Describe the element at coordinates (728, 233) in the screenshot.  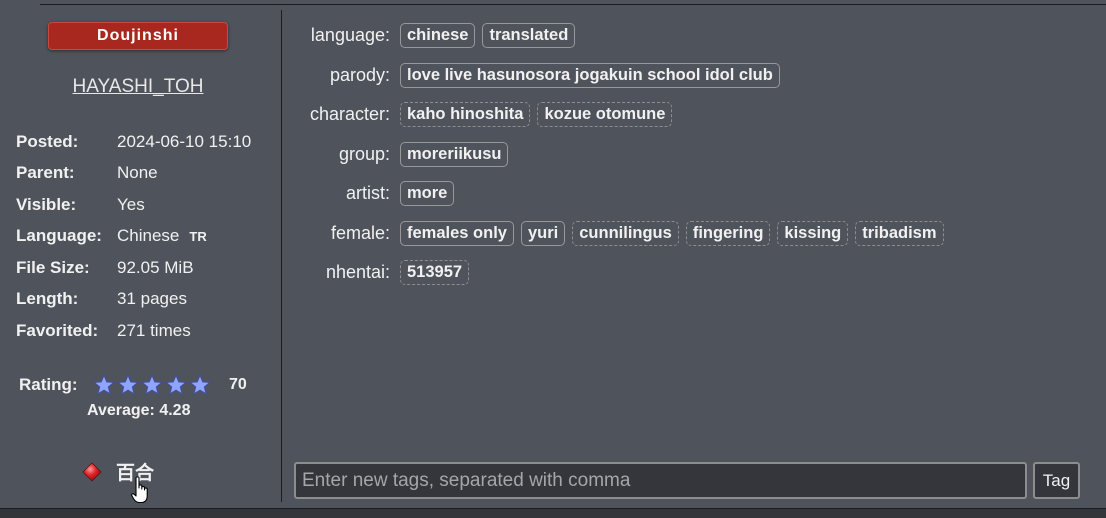
I see `tag-item: fingering` at that location.